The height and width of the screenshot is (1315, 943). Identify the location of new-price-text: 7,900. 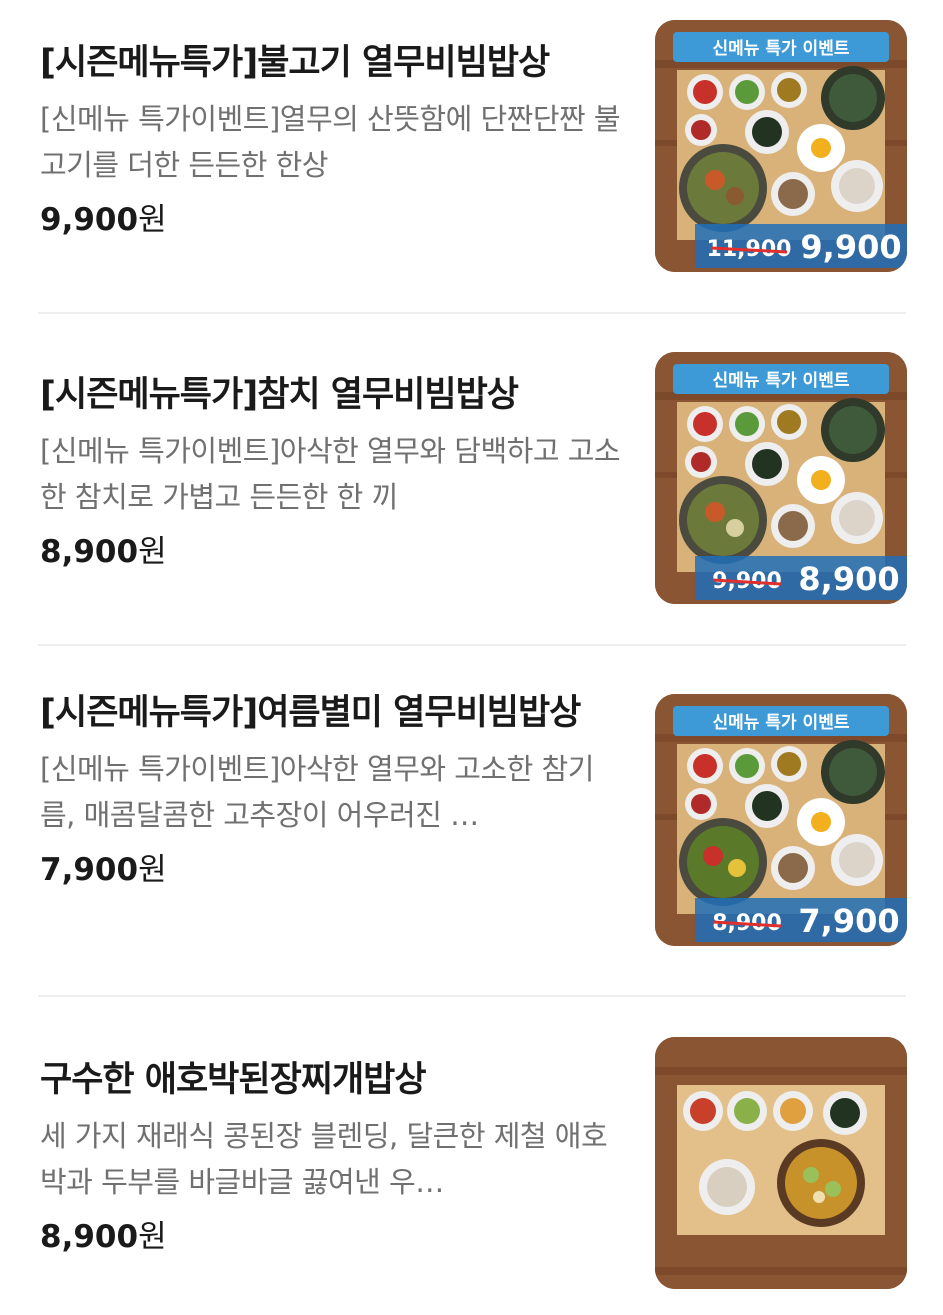
(848, 921).